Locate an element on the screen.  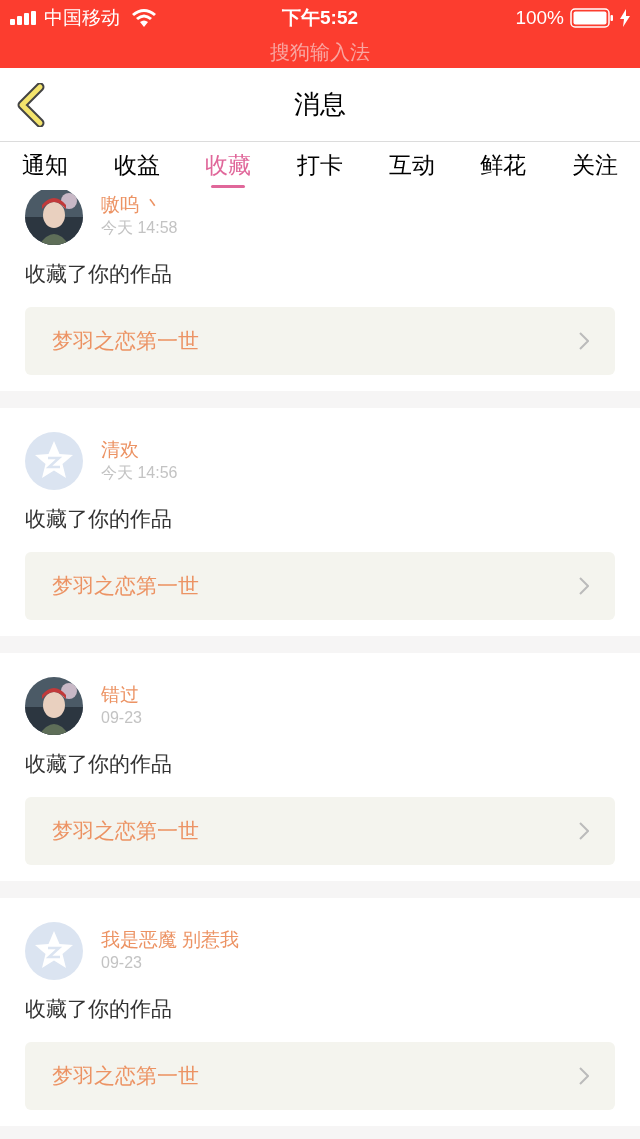
user-name: 我是恶魔 别惹我 is located at coordinates (170, 940).